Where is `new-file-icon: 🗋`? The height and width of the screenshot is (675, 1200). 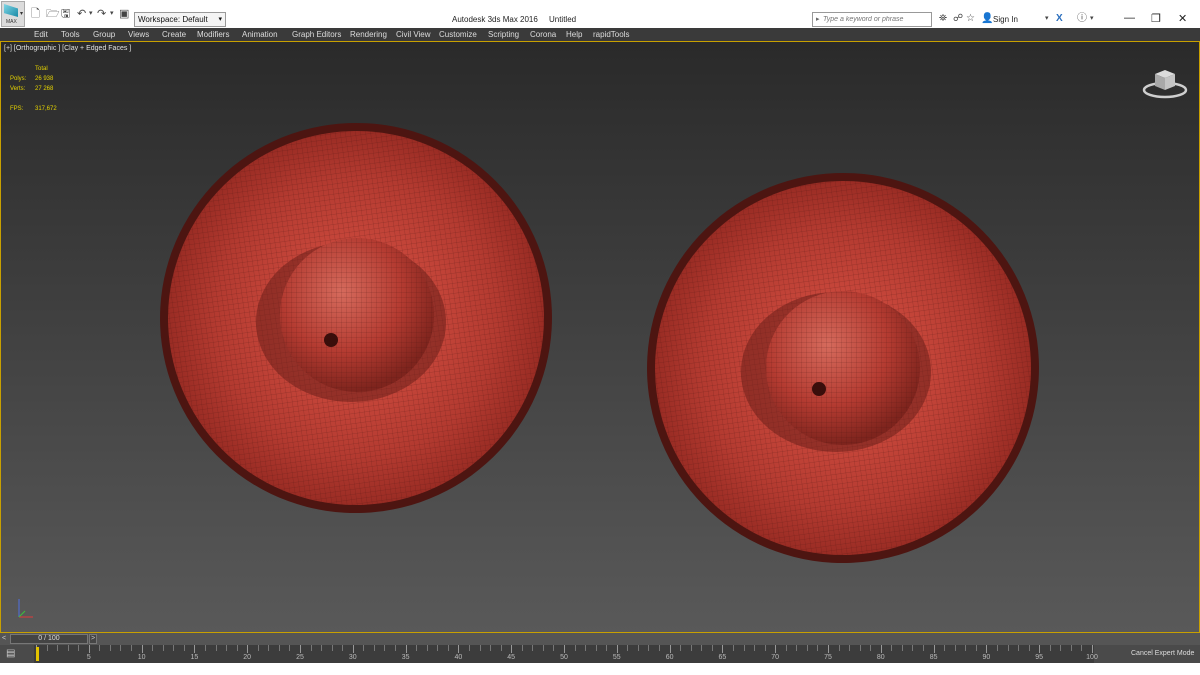 new-file-icon: 🗋 is located at coordinates (35, 14).